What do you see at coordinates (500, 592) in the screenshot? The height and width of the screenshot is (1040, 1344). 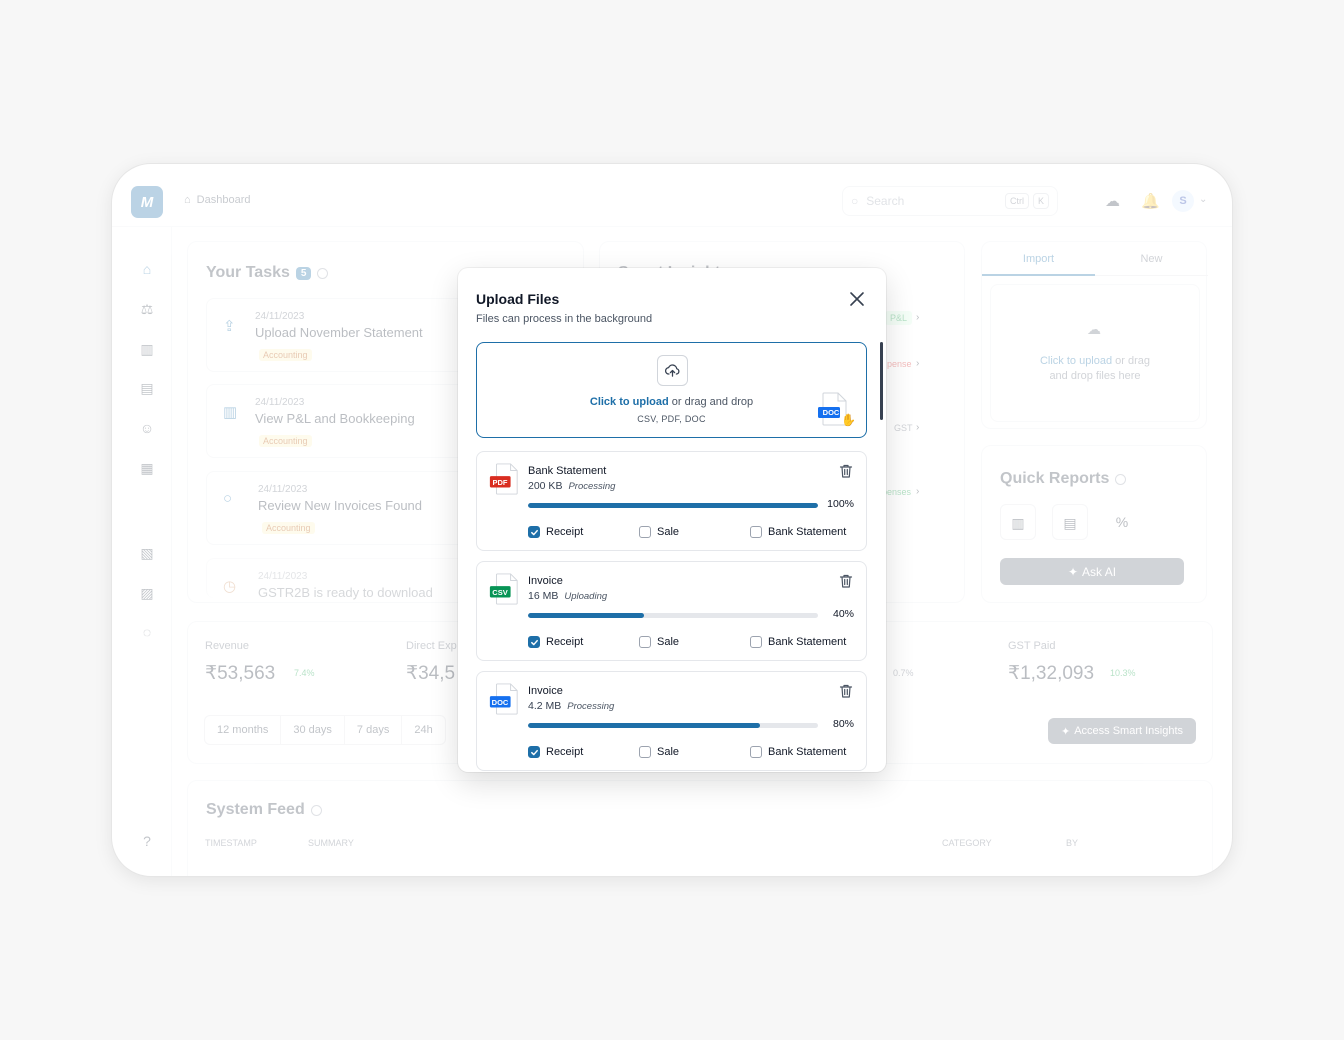 I see `file-type-label: CSV` at bounding box center [500, 592].